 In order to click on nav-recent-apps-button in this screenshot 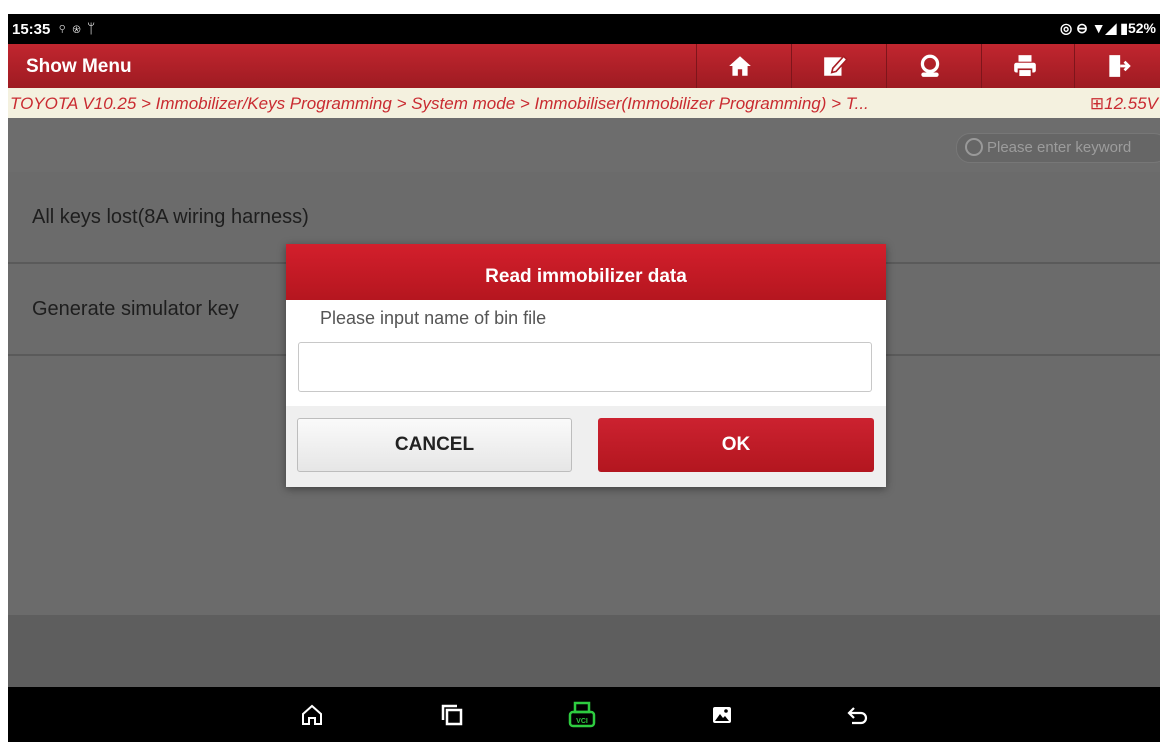, I will do `click(452, 715)`.